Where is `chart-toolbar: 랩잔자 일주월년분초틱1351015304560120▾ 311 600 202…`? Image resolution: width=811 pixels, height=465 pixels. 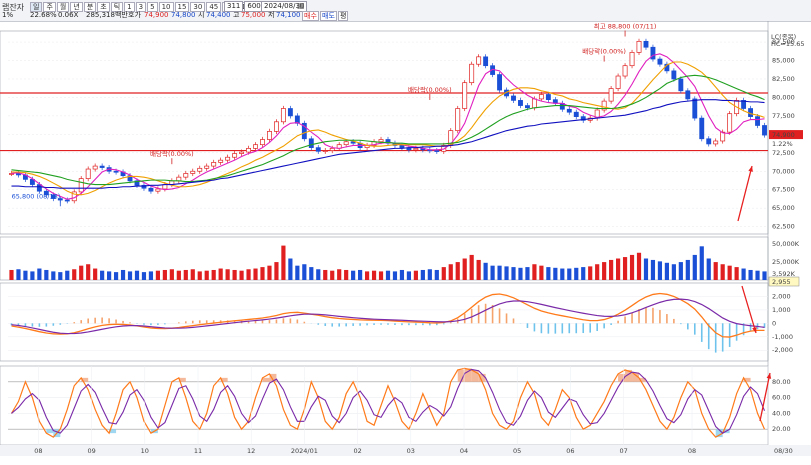
chart-toolbar: 랩잔자 일주월년분초틱1351015304560120▾ 311 600 202… is located at coordinates (405, 11).